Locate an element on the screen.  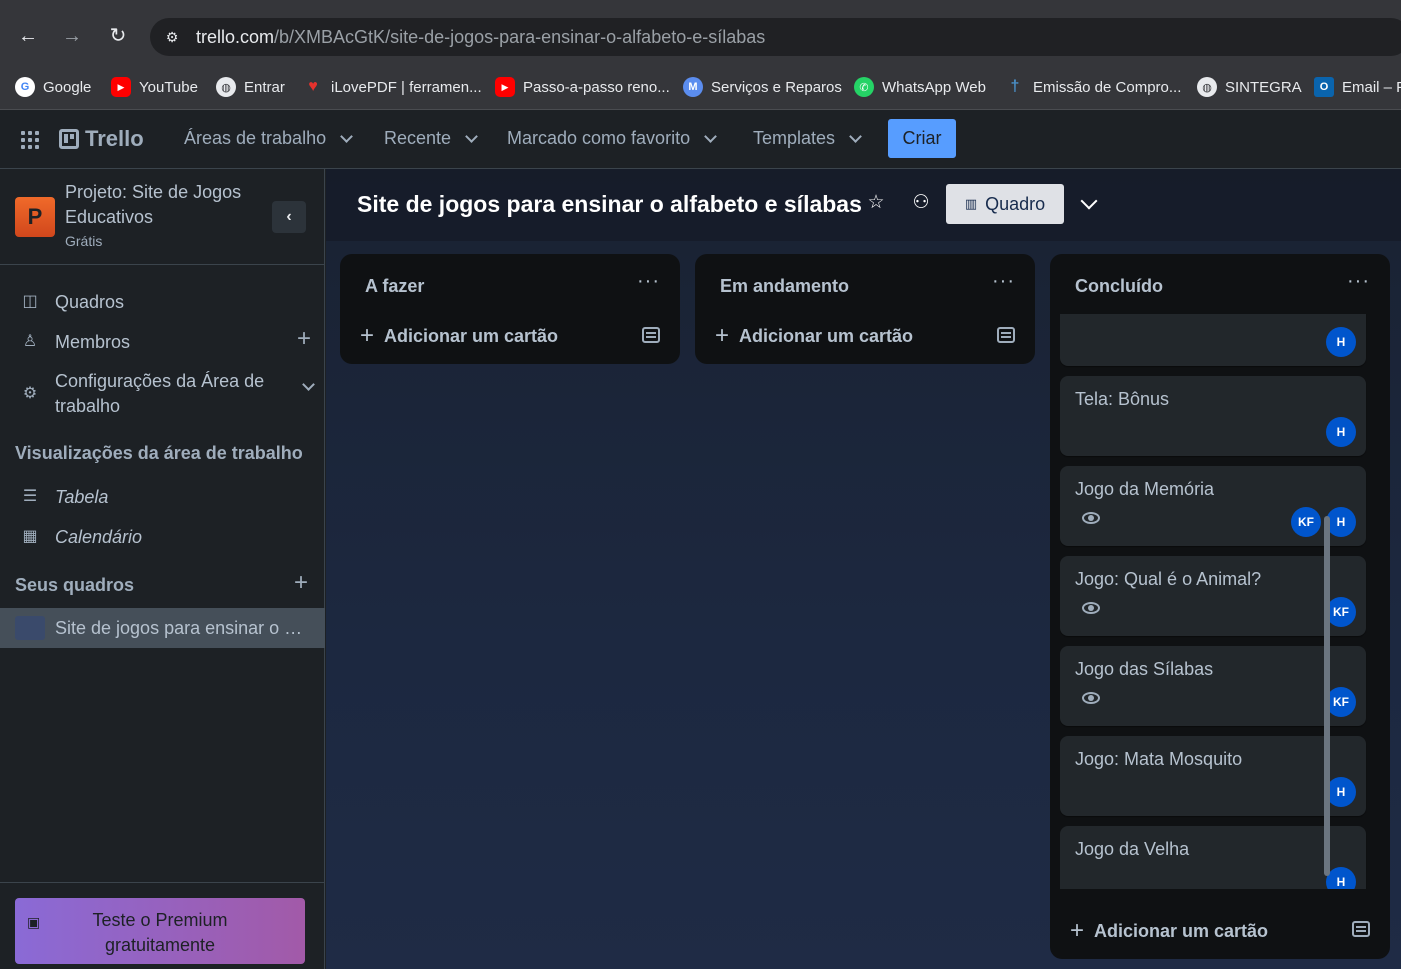
workspaces-menu: Áreas de trabalho is located at coordinates (268, 138).